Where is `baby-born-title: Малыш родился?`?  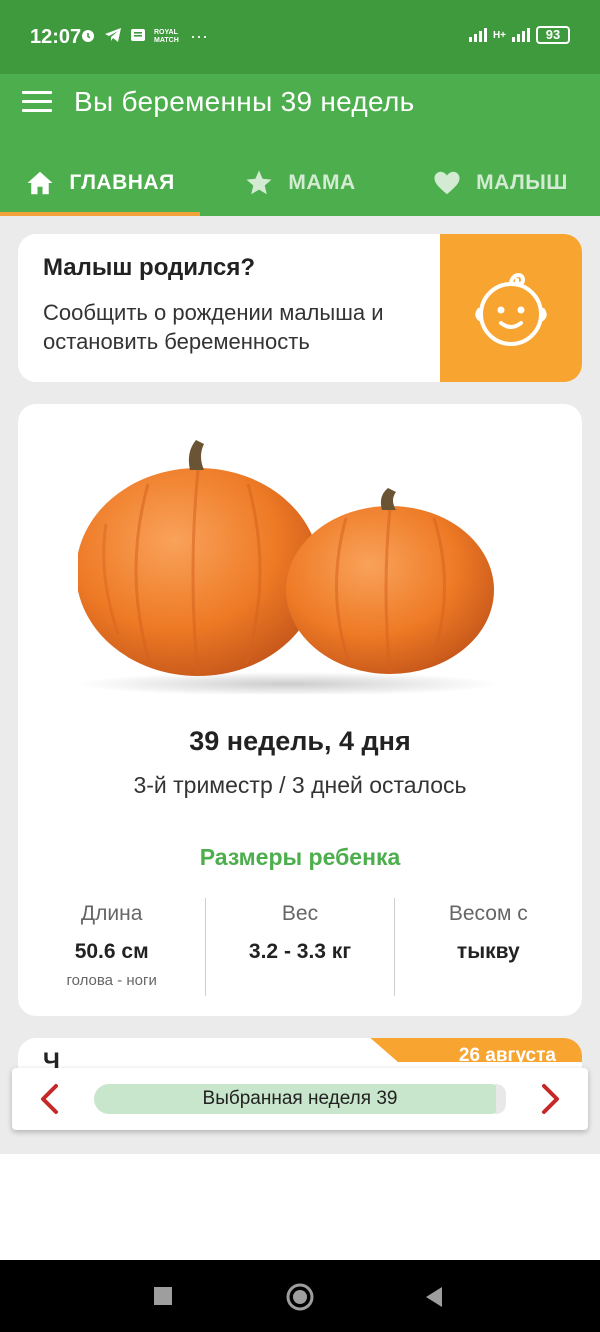 baby-born-title: Малыш родился? is located at coordinates (149, 267).